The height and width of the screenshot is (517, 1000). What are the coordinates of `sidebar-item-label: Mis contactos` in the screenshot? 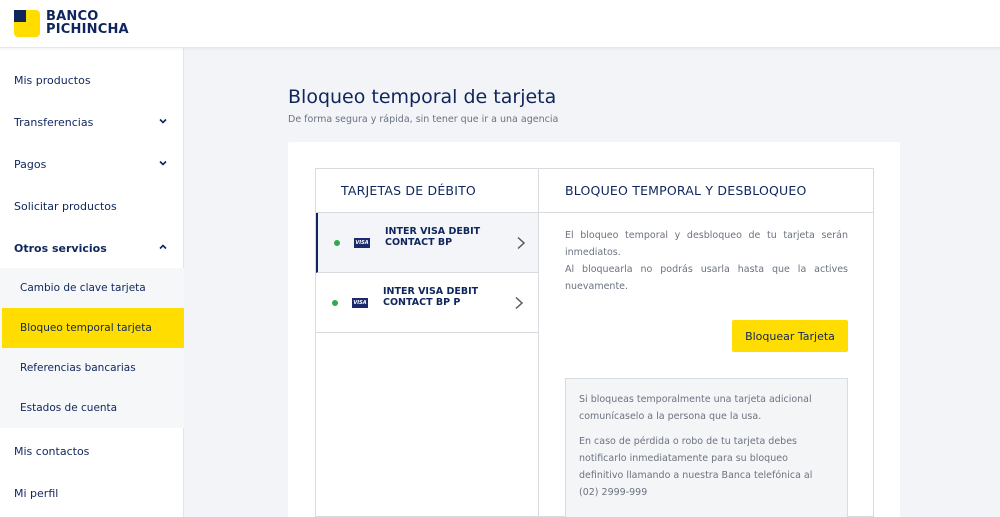 It's located at (52, 451).